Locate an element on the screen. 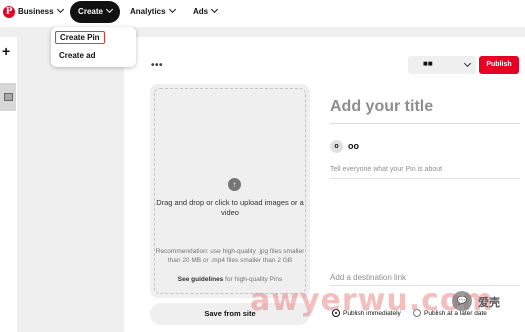  nav-create-label: Create is located at coordinates (90, 11).